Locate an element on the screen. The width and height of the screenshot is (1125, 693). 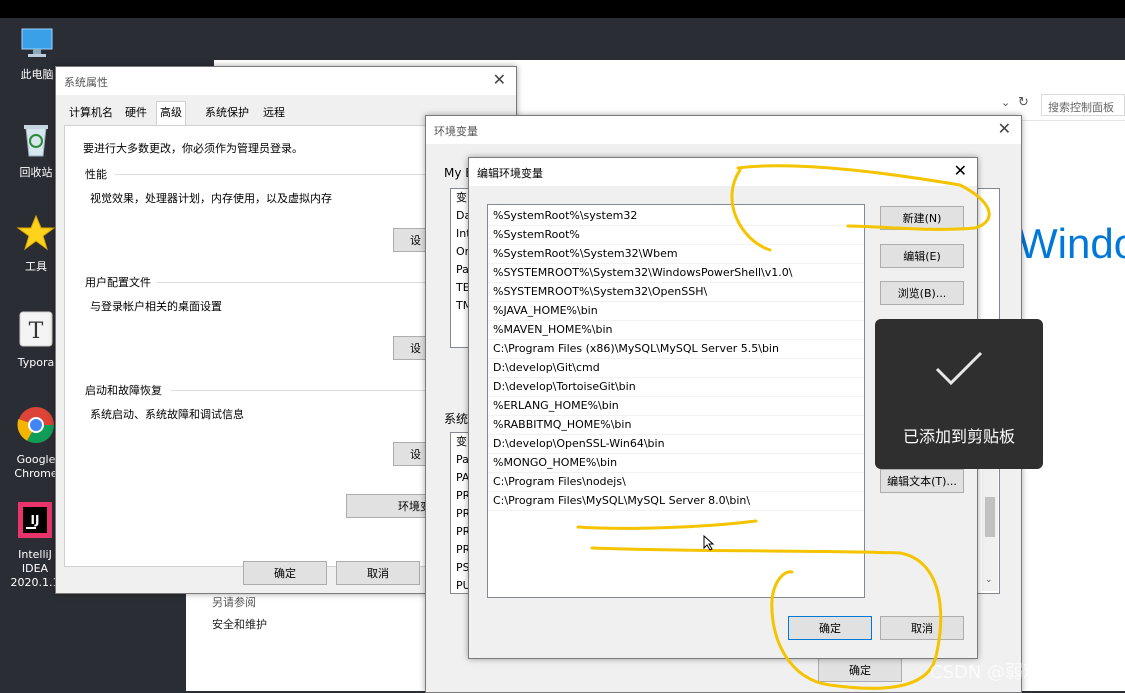
security-maintenance-link: 安全和维护 is located at coordinates (239, 624).